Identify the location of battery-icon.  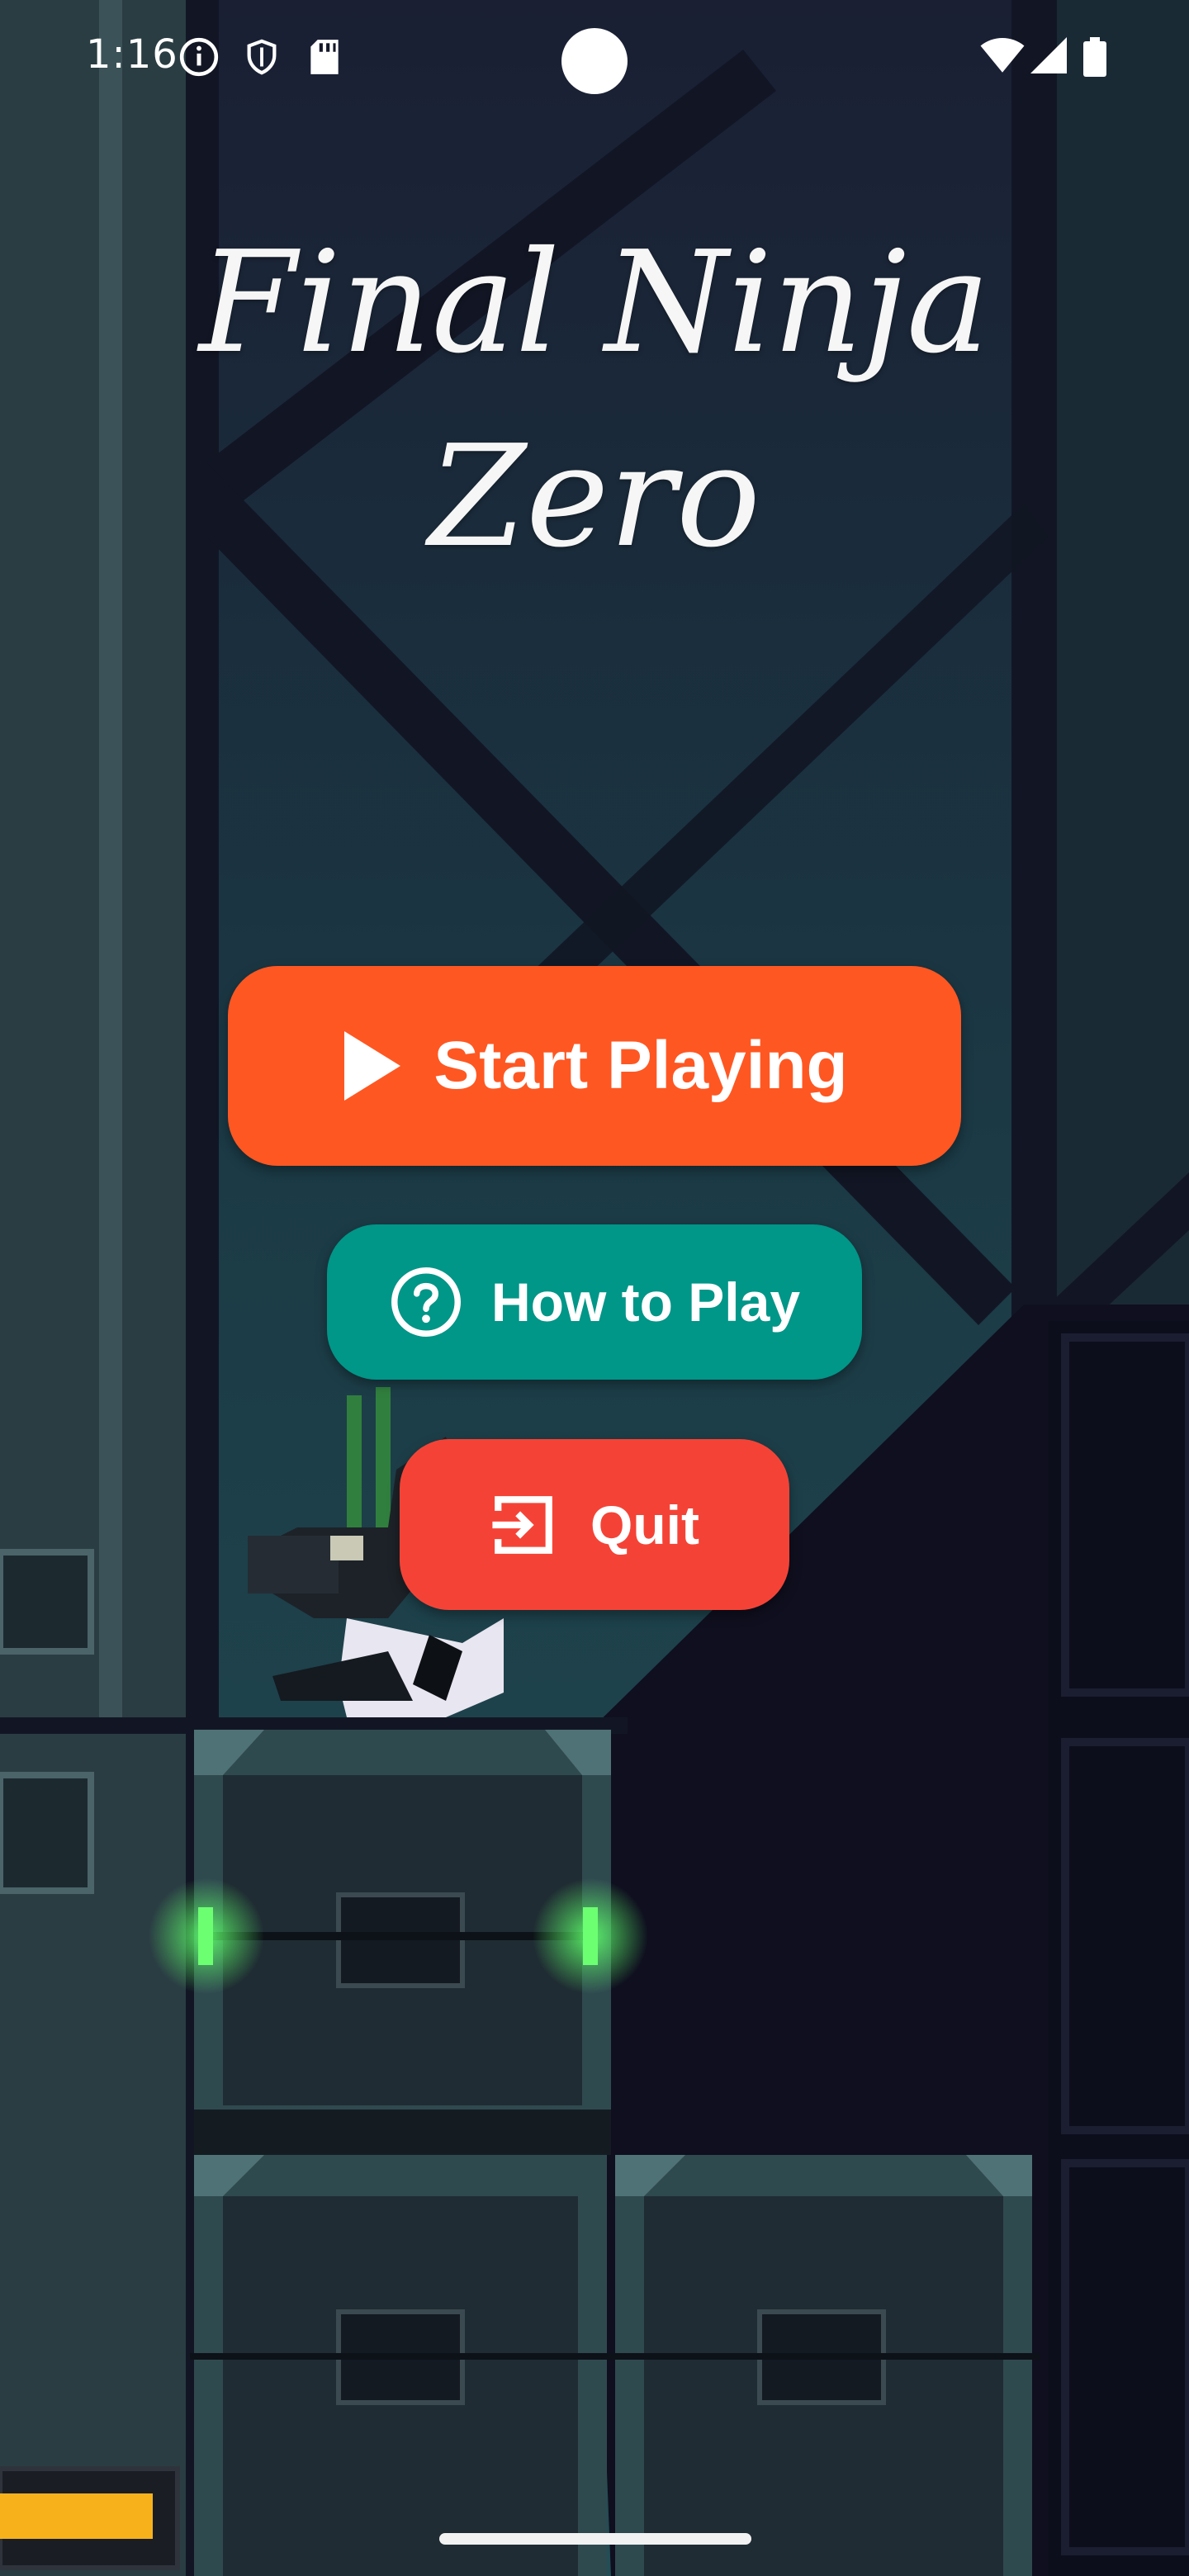
(1094, 58).